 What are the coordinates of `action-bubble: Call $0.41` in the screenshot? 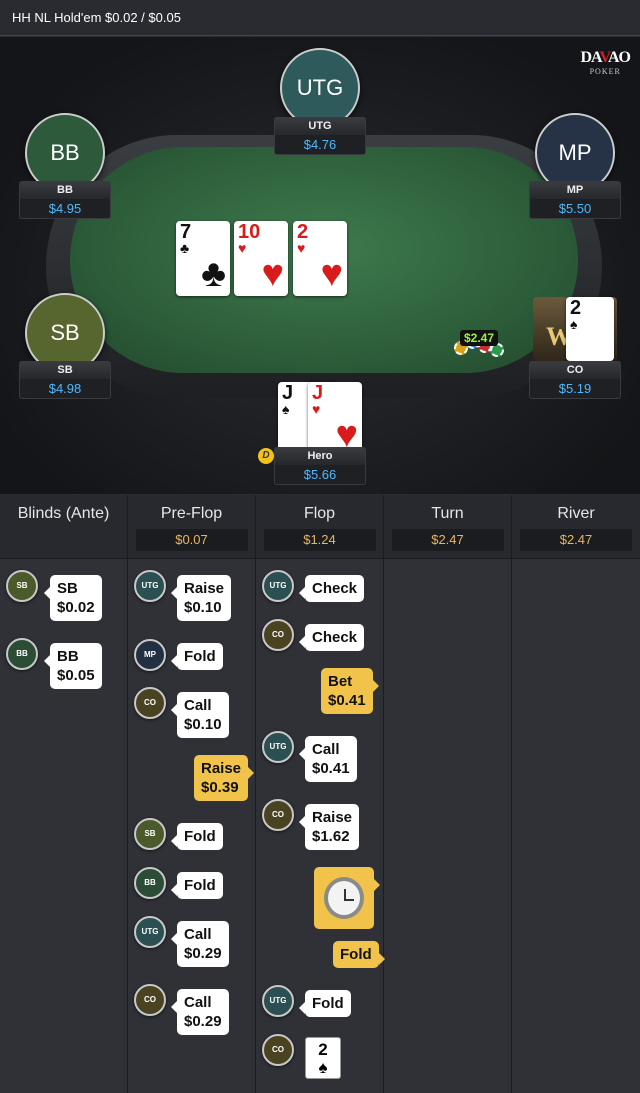 It's located at (328, 759).